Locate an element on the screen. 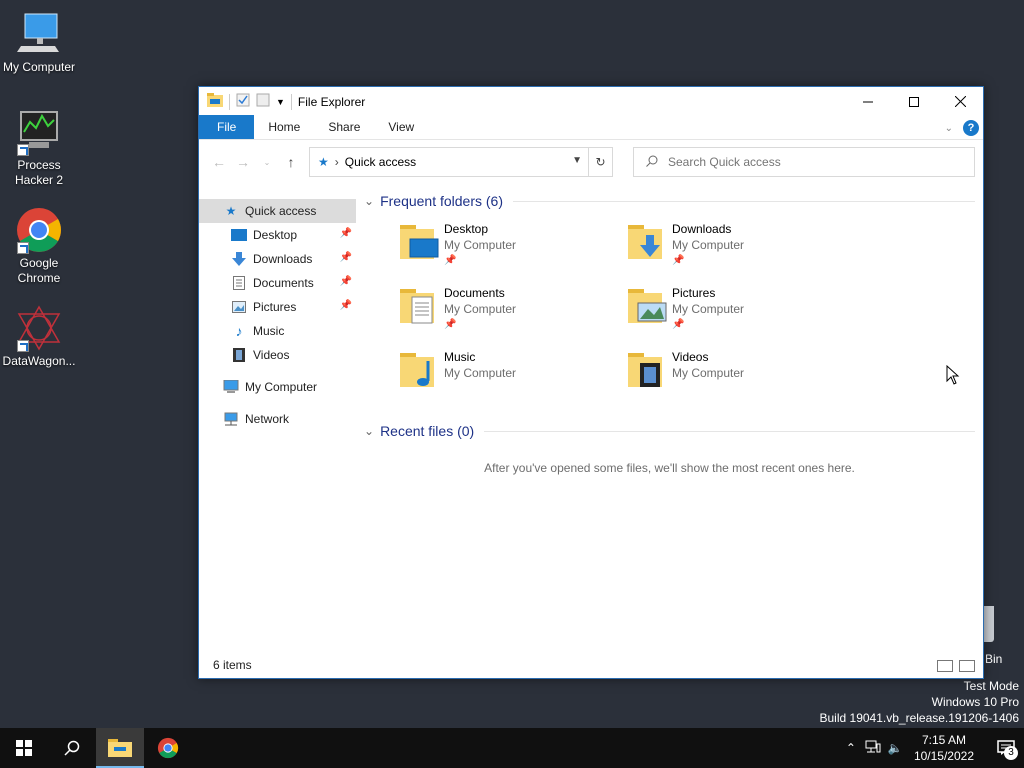 The width and height of the screenshot is (1024, 768). sidebar-item-label: Documents is located at coordinates (283, 283).